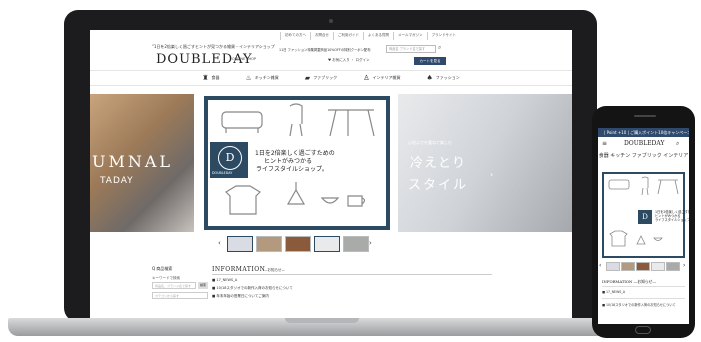 The width and height of the screenshot is (701, 342). Describe the element at coordinates (348, 36) in the screenshot. I see `link-usage-guide: ご利用ガイド` at that location.